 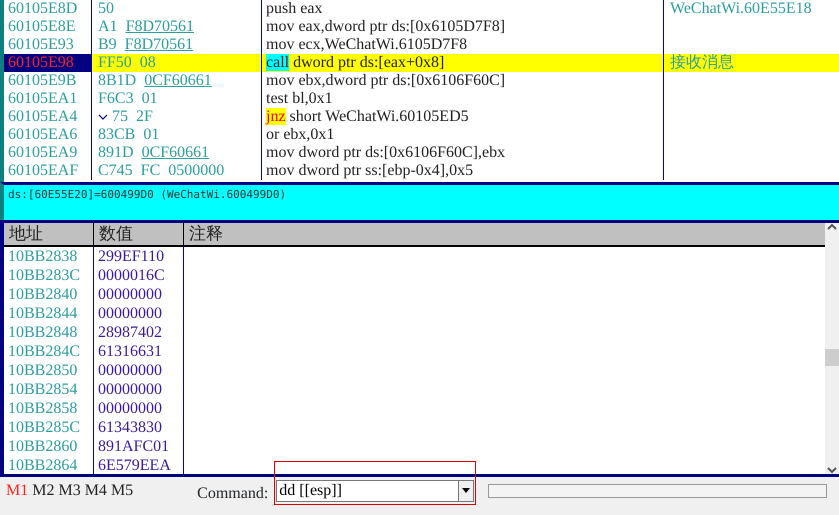 I want to click on address-cell: 10BB2844, so click(x=49, y=313).